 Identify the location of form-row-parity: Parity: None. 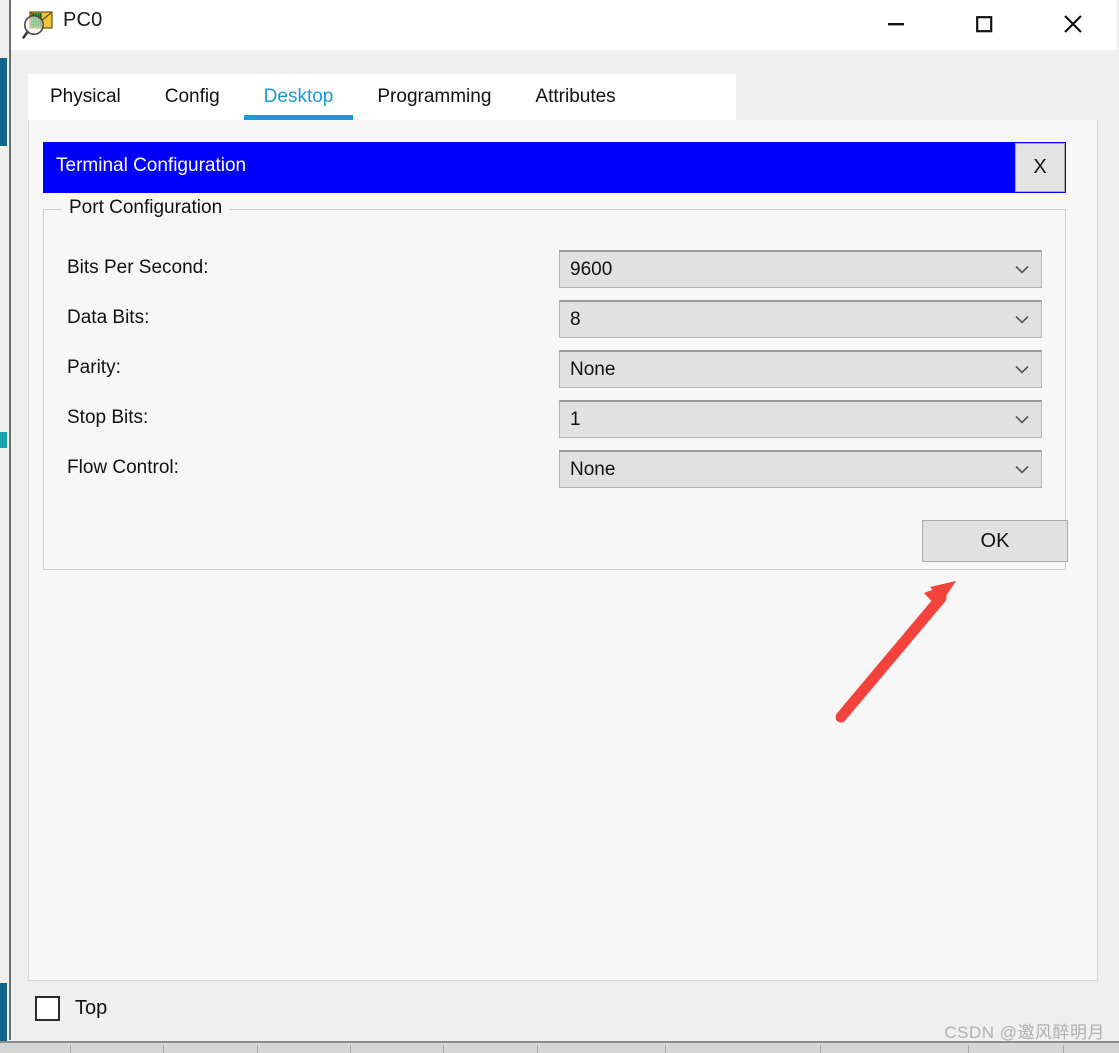
(554, 370).